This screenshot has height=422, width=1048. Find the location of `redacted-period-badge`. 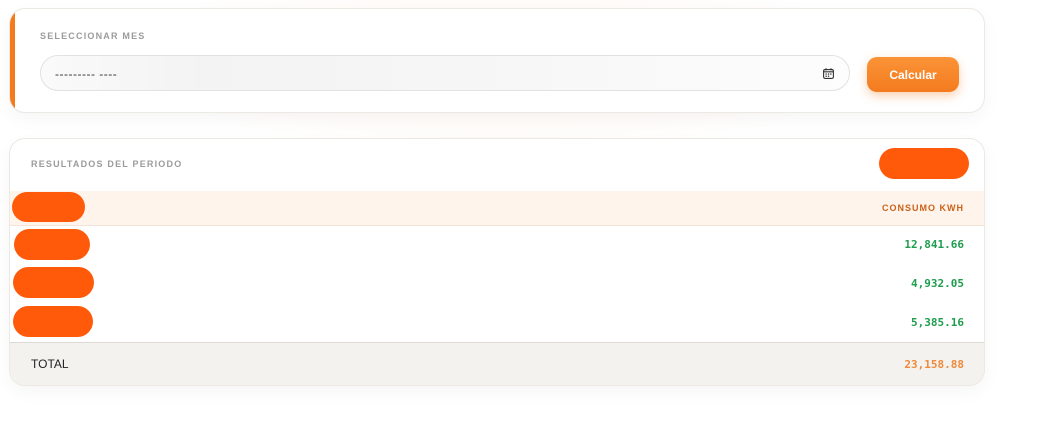

redacted-period-badge is located at coordinates (924, 163).